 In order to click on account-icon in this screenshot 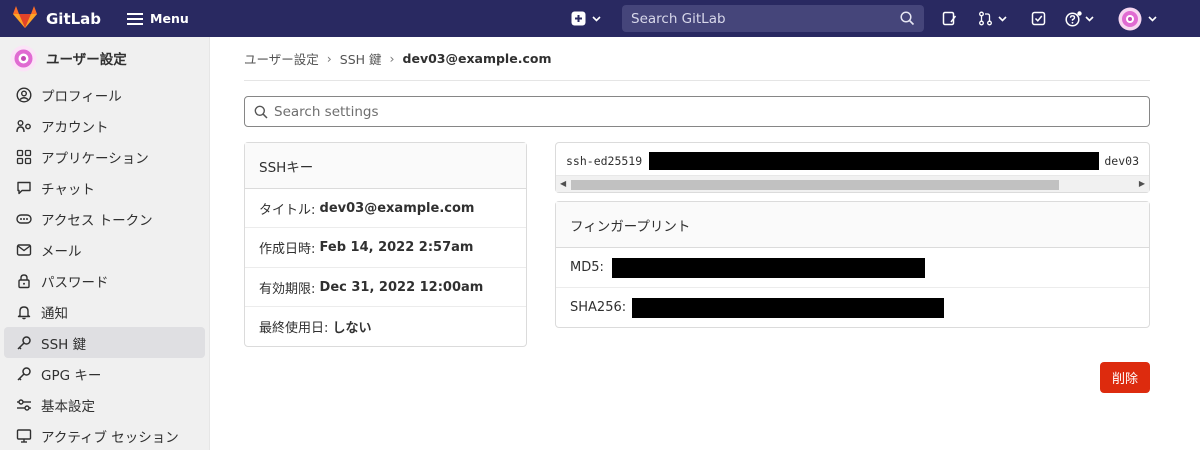, I will do `click(24, 126)`.